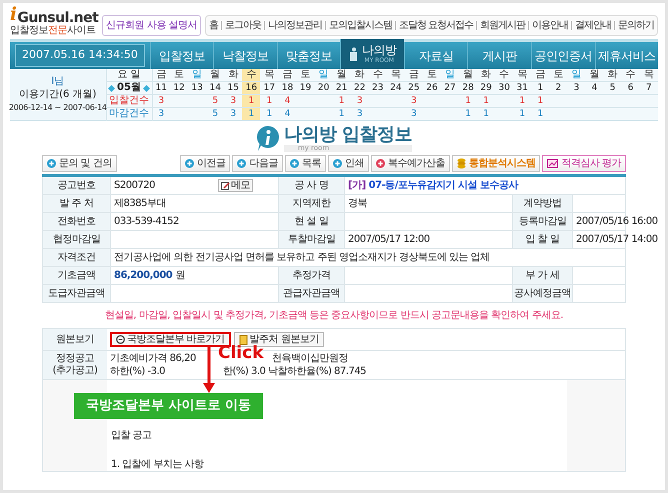 This screenshot has height=493, width=668. I want to click on date-cell: 24, so click(395, 88).